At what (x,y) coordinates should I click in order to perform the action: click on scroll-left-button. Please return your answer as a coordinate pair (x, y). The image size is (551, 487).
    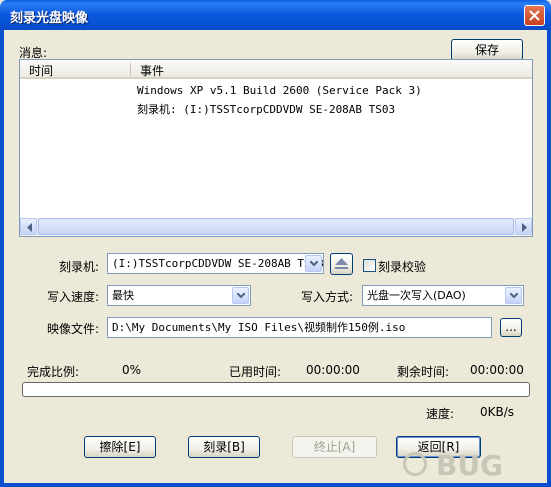
    Looking at the image, I should click on (28, 226).